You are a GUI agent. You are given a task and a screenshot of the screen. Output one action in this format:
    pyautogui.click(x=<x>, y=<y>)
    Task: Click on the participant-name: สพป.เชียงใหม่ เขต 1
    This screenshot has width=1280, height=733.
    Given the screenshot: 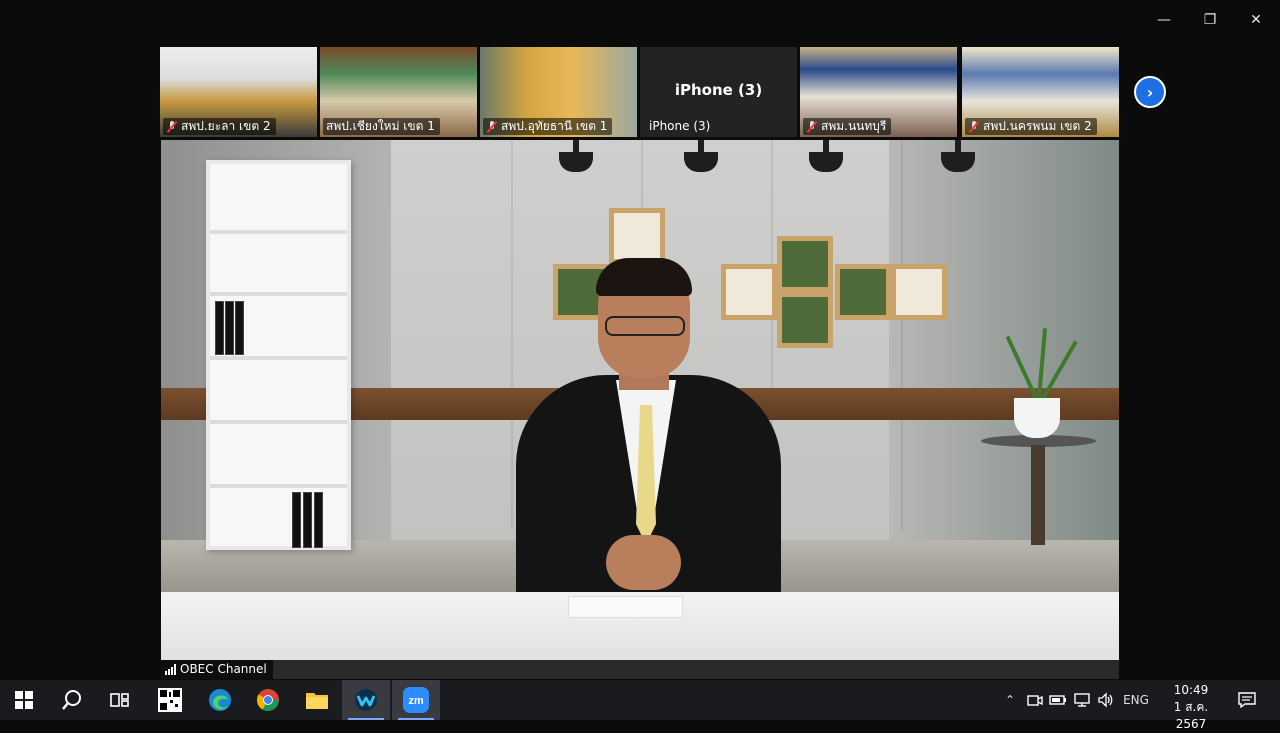 What is the action you would take?
    pyautogui.click(x=380, y=126)
    